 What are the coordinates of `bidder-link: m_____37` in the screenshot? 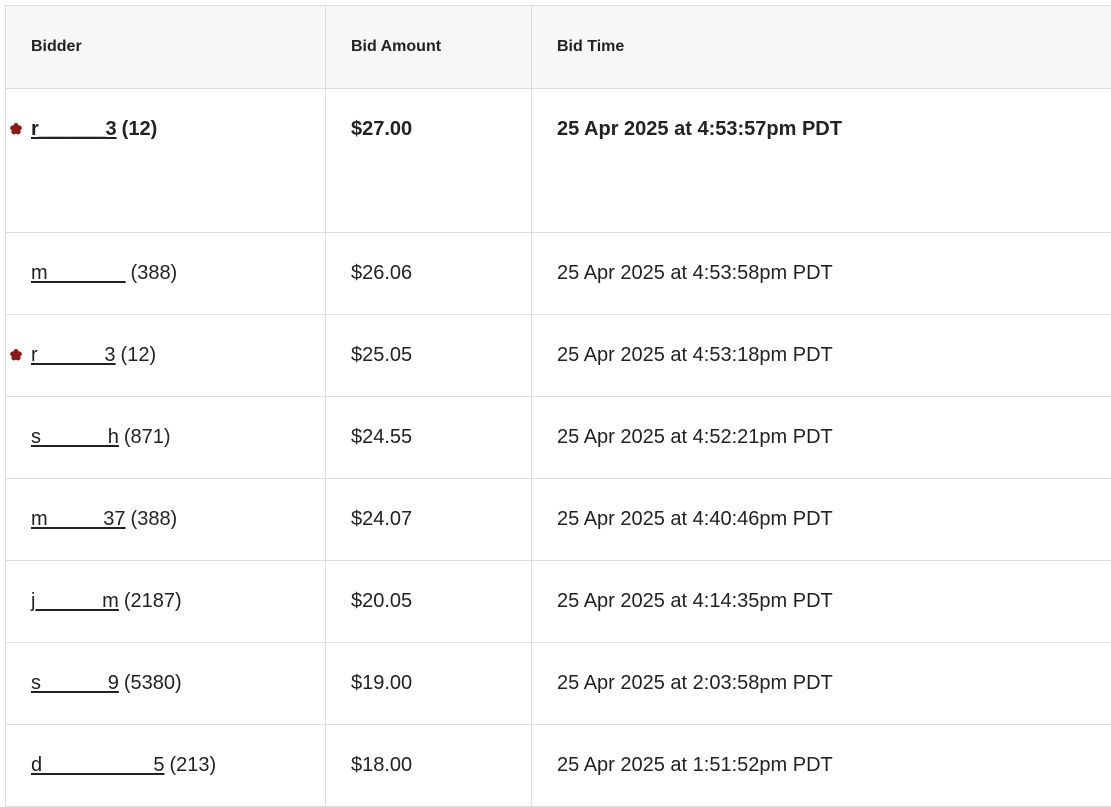 It's located at (78, 519).